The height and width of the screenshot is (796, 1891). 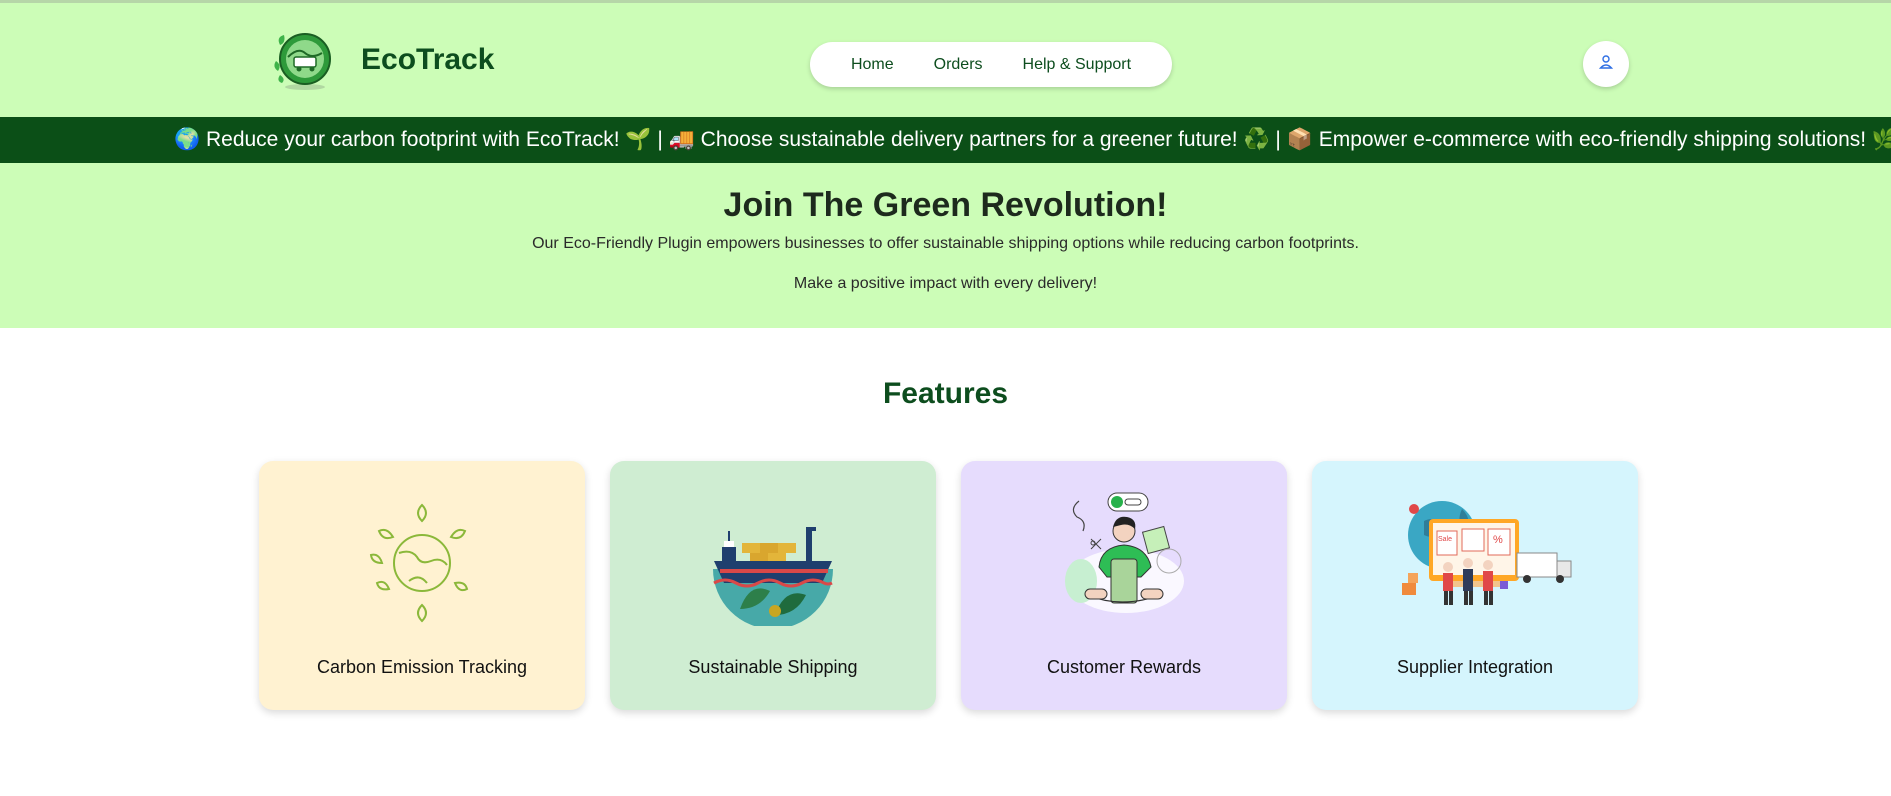 I want to click on nav-home-link: Home, so click(x=872, y=65).